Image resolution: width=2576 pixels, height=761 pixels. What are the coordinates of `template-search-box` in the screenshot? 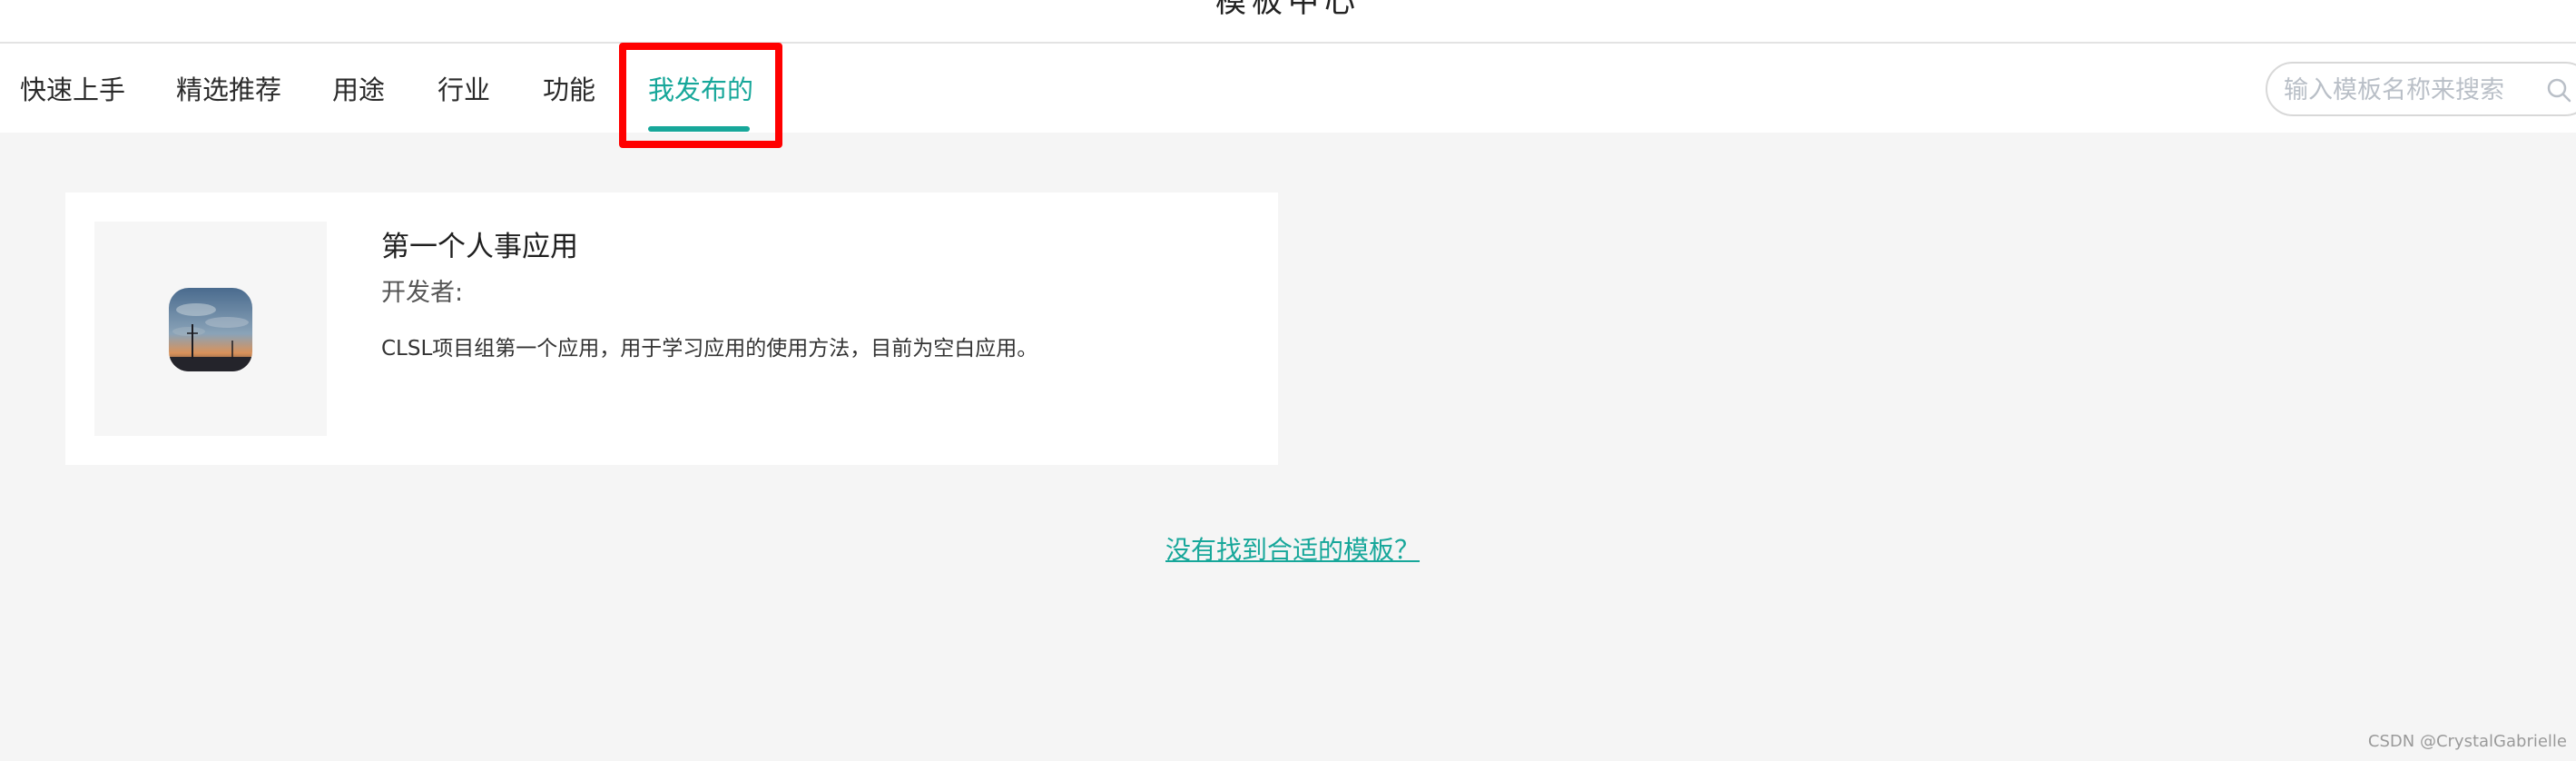 It's located at (2421, 89).